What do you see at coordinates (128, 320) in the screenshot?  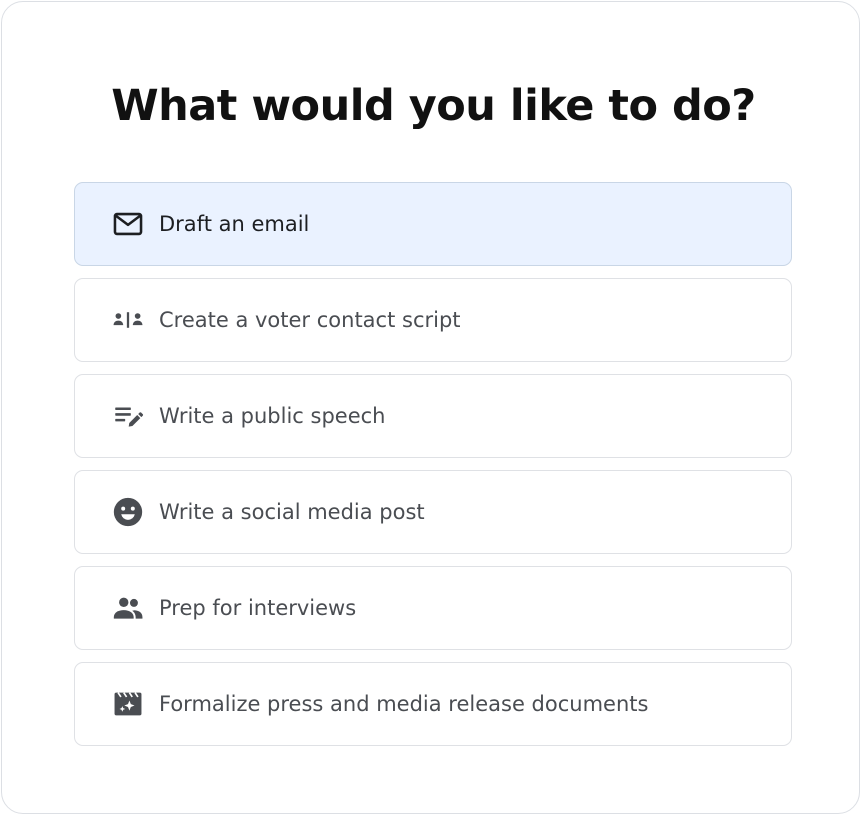 I see `contact-script-icon` at bounding box center [128, 320].